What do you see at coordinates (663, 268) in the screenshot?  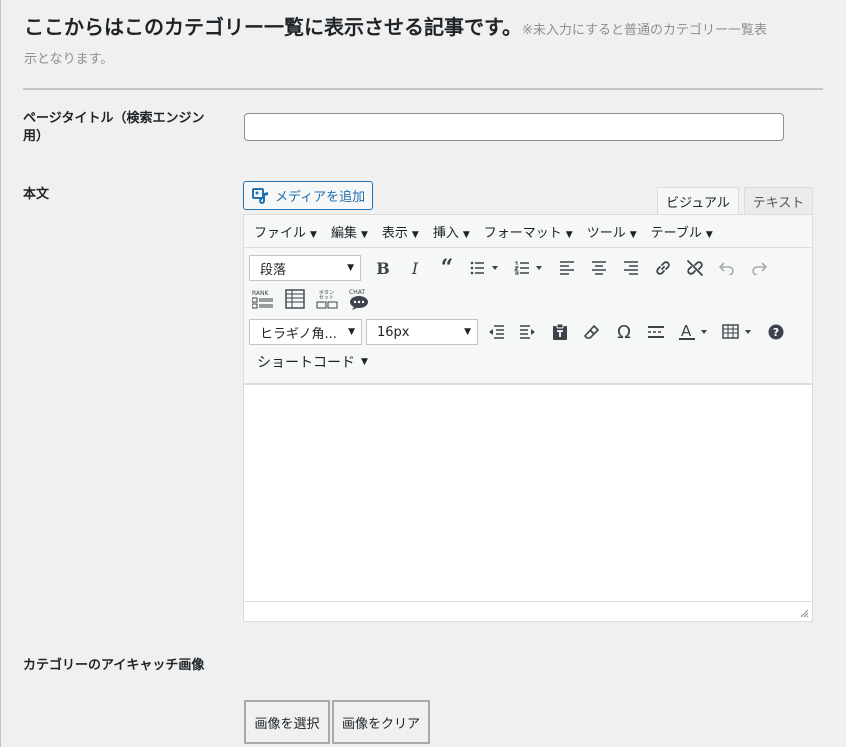 I see `link-icon` at bounding box center [663, 268].